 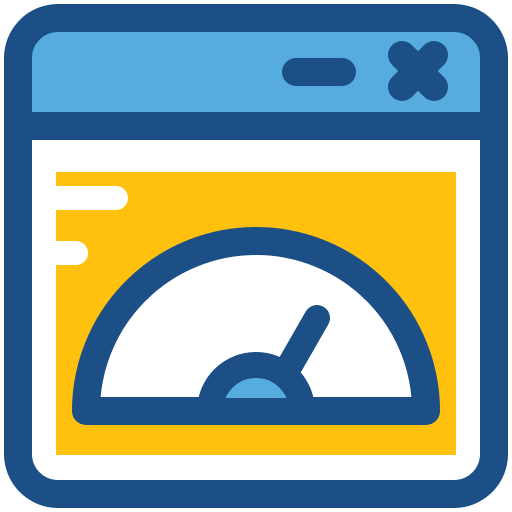 What do you see at coordinates (418, 71) in the screenshot?
I see `close-icon` at bounding box center [418, 71].